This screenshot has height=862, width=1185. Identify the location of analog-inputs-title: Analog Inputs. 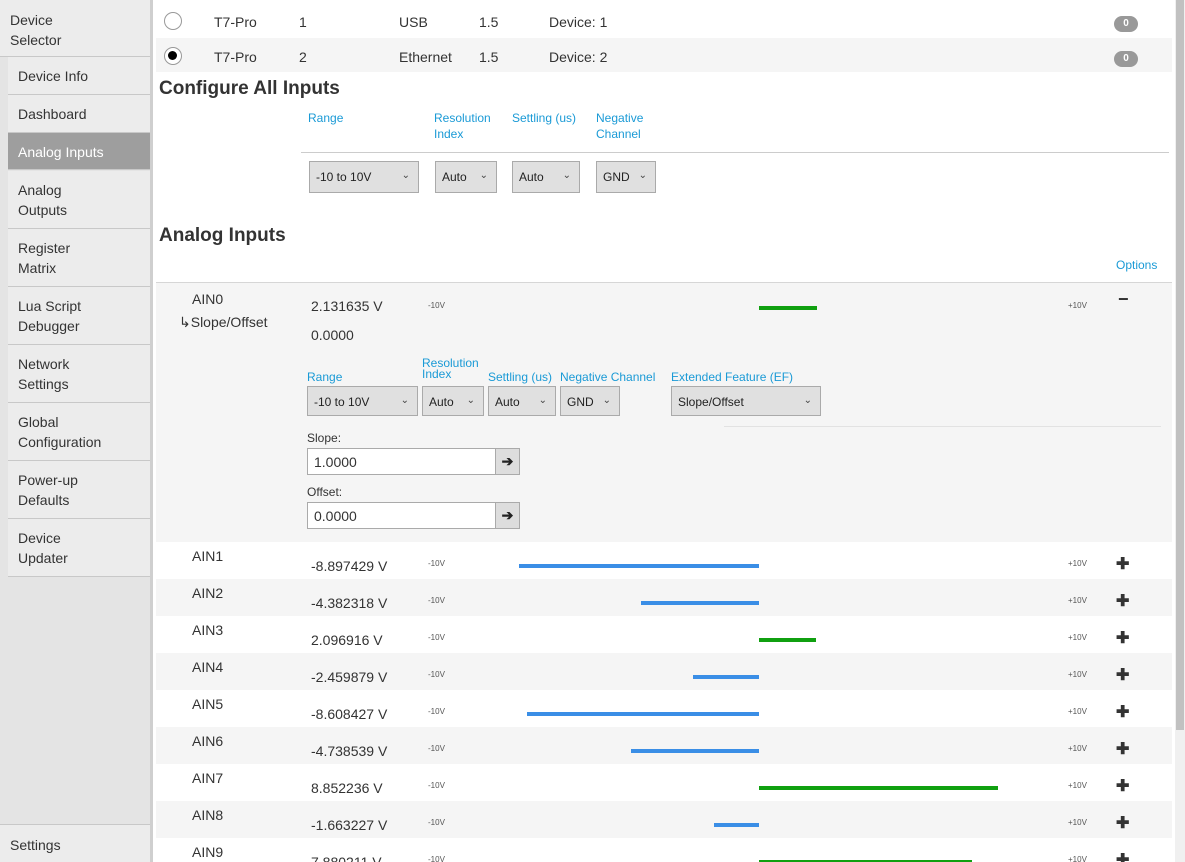
(222, 235).